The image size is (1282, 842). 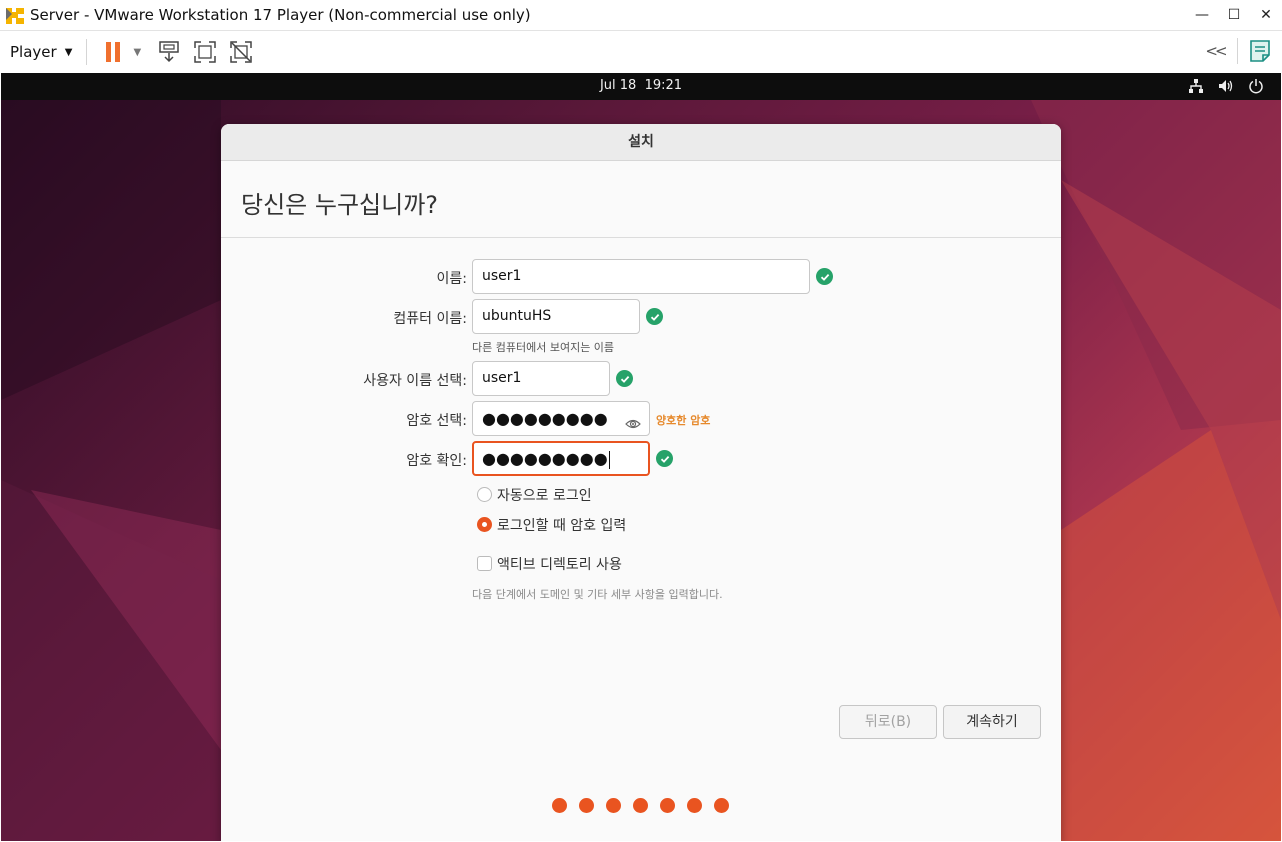 What do you see at coordinates (484, 494) in the screenshot?
I see `auto-login-radio` at bounding box center [484, 494].